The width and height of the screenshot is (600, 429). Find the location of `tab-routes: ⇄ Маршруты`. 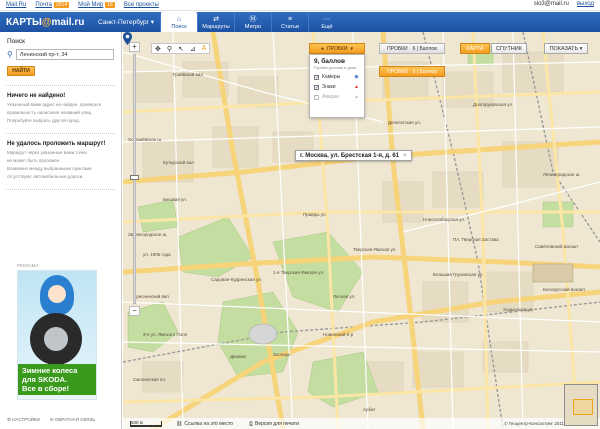

tab-routes: ⇄ Маршруты is located at coordinates (215, 22).